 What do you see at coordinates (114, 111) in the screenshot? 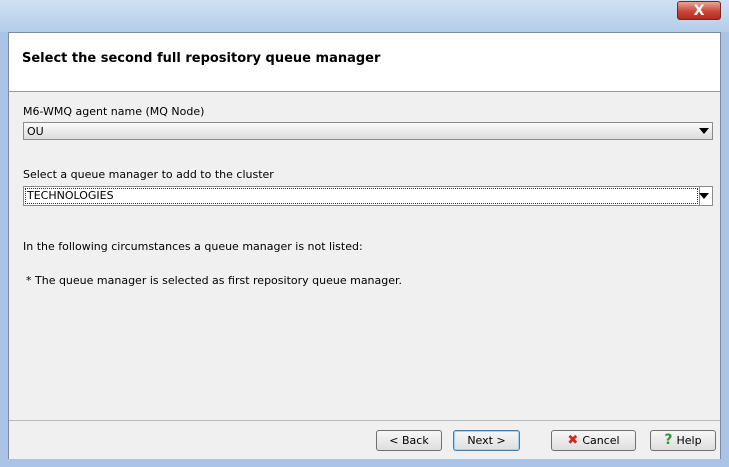
I see `agent-name-label: M6-WMQ agent name (MQ Node)` at bounding box center [114, 111].